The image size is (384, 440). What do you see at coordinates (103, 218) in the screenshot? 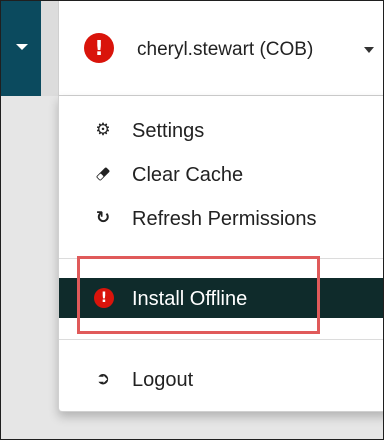
I see `refresh-icon: ↻` at bounding box center [103, 218].